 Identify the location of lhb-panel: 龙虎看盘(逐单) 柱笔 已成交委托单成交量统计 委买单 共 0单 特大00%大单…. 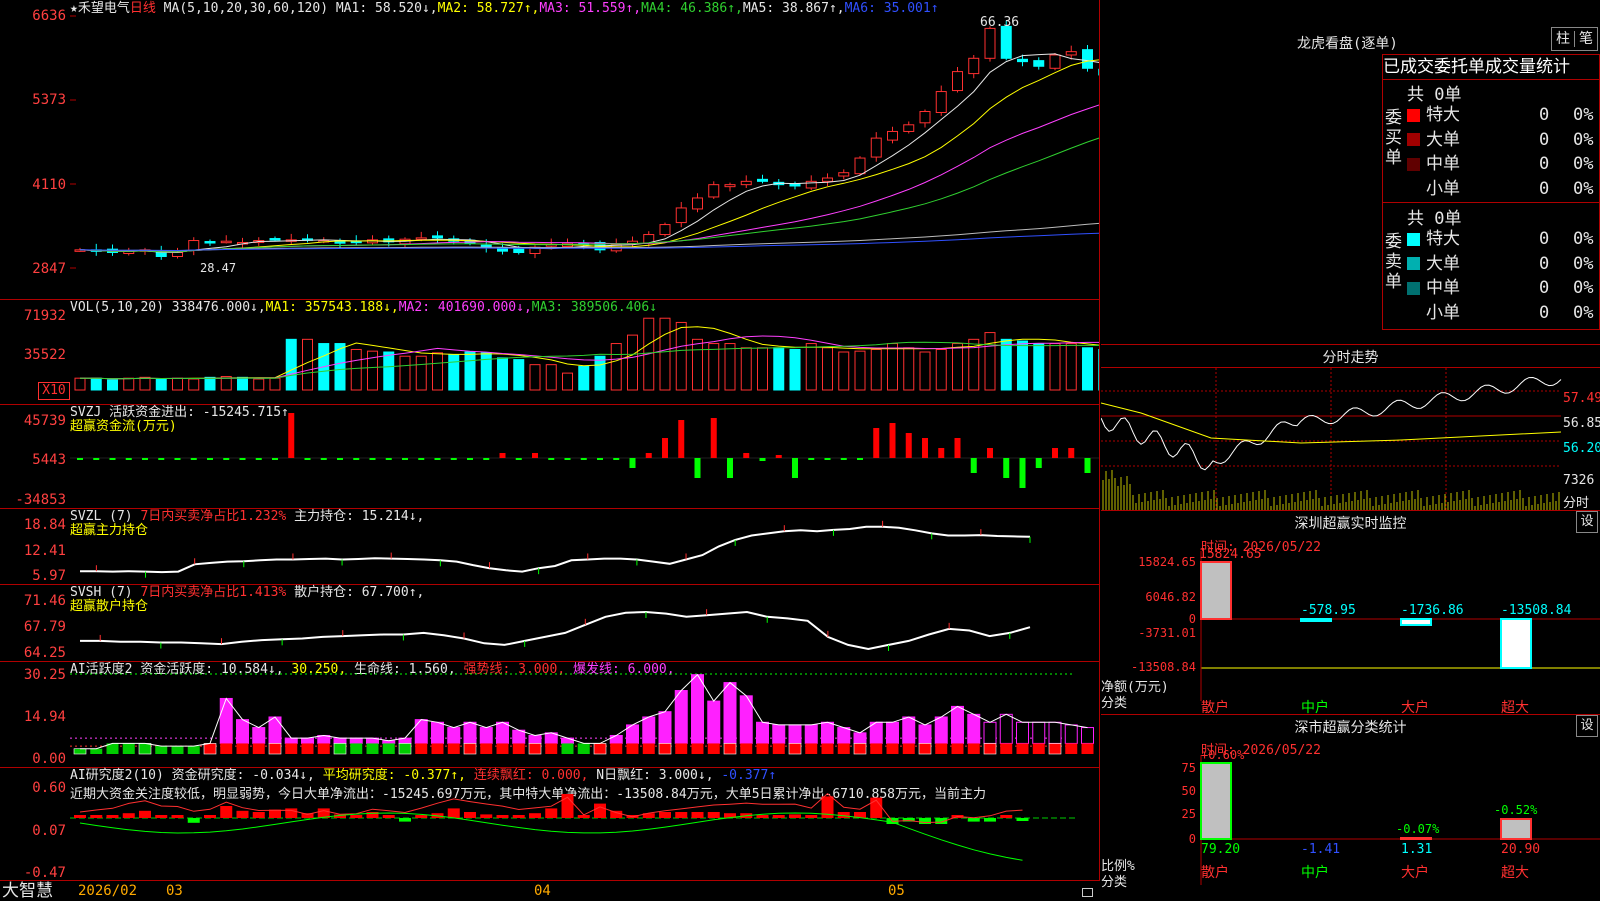
(1350, 172).